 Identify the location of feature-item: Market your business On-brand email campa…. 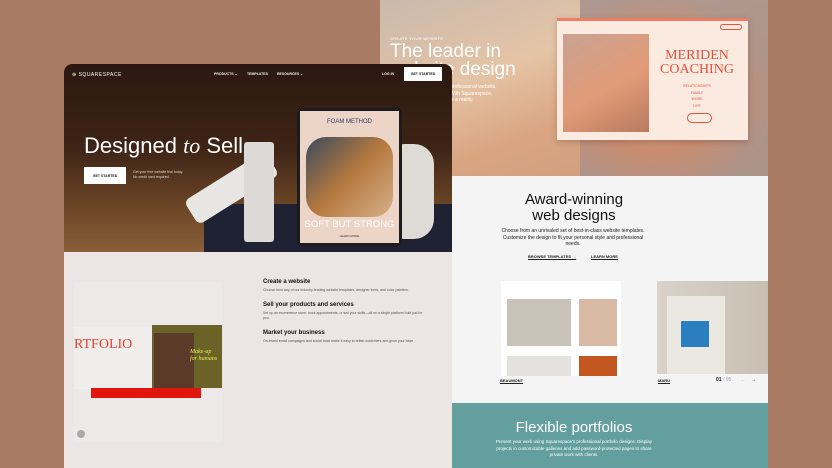
(343, 337).